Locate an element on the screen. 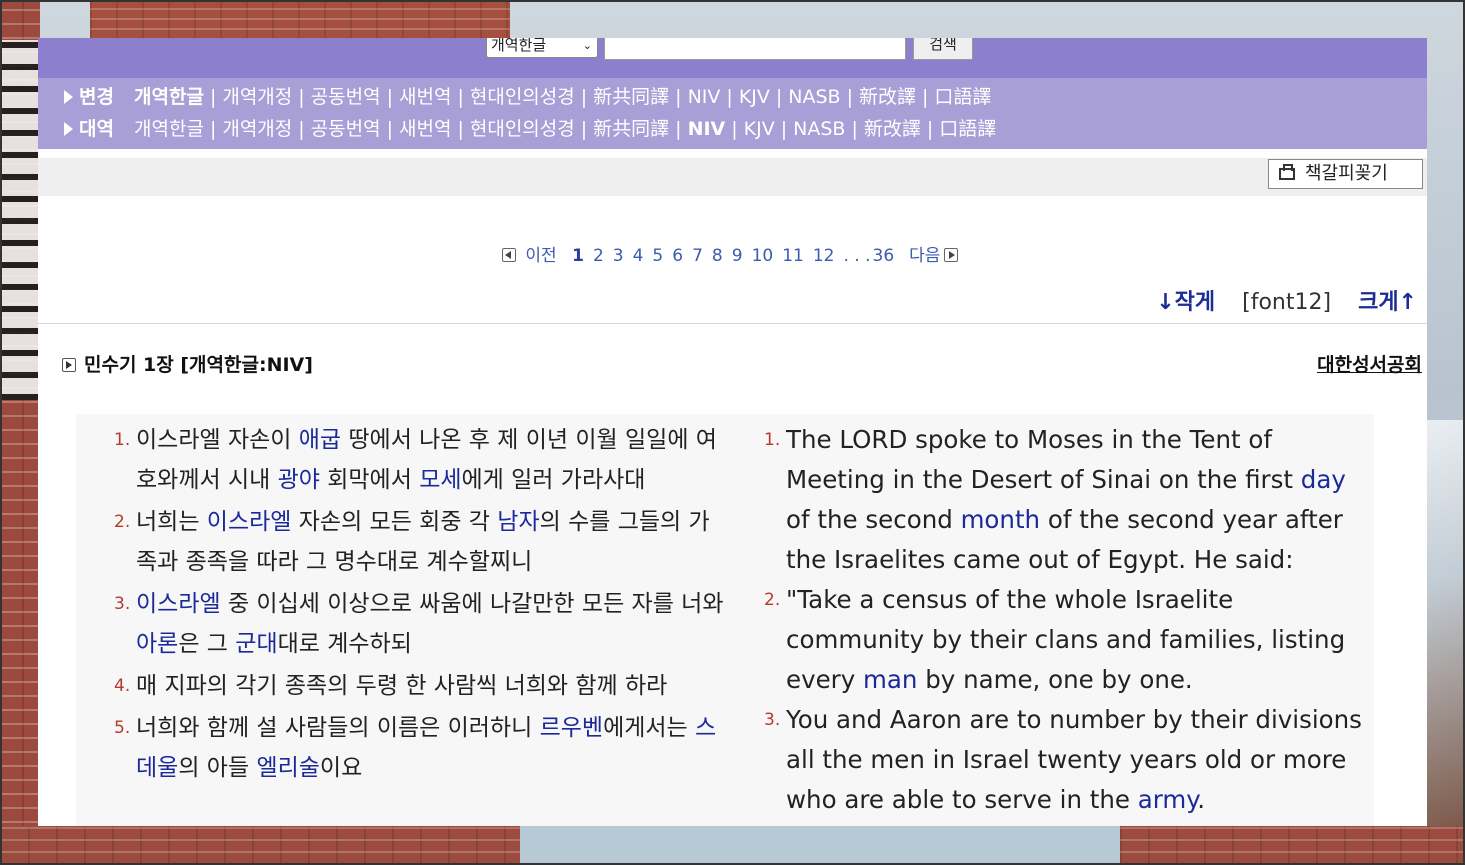 Image resolution: width=1465 pixels, height=865 pixels. verse-text: 에게서는 is located at coordinates (649, 728).